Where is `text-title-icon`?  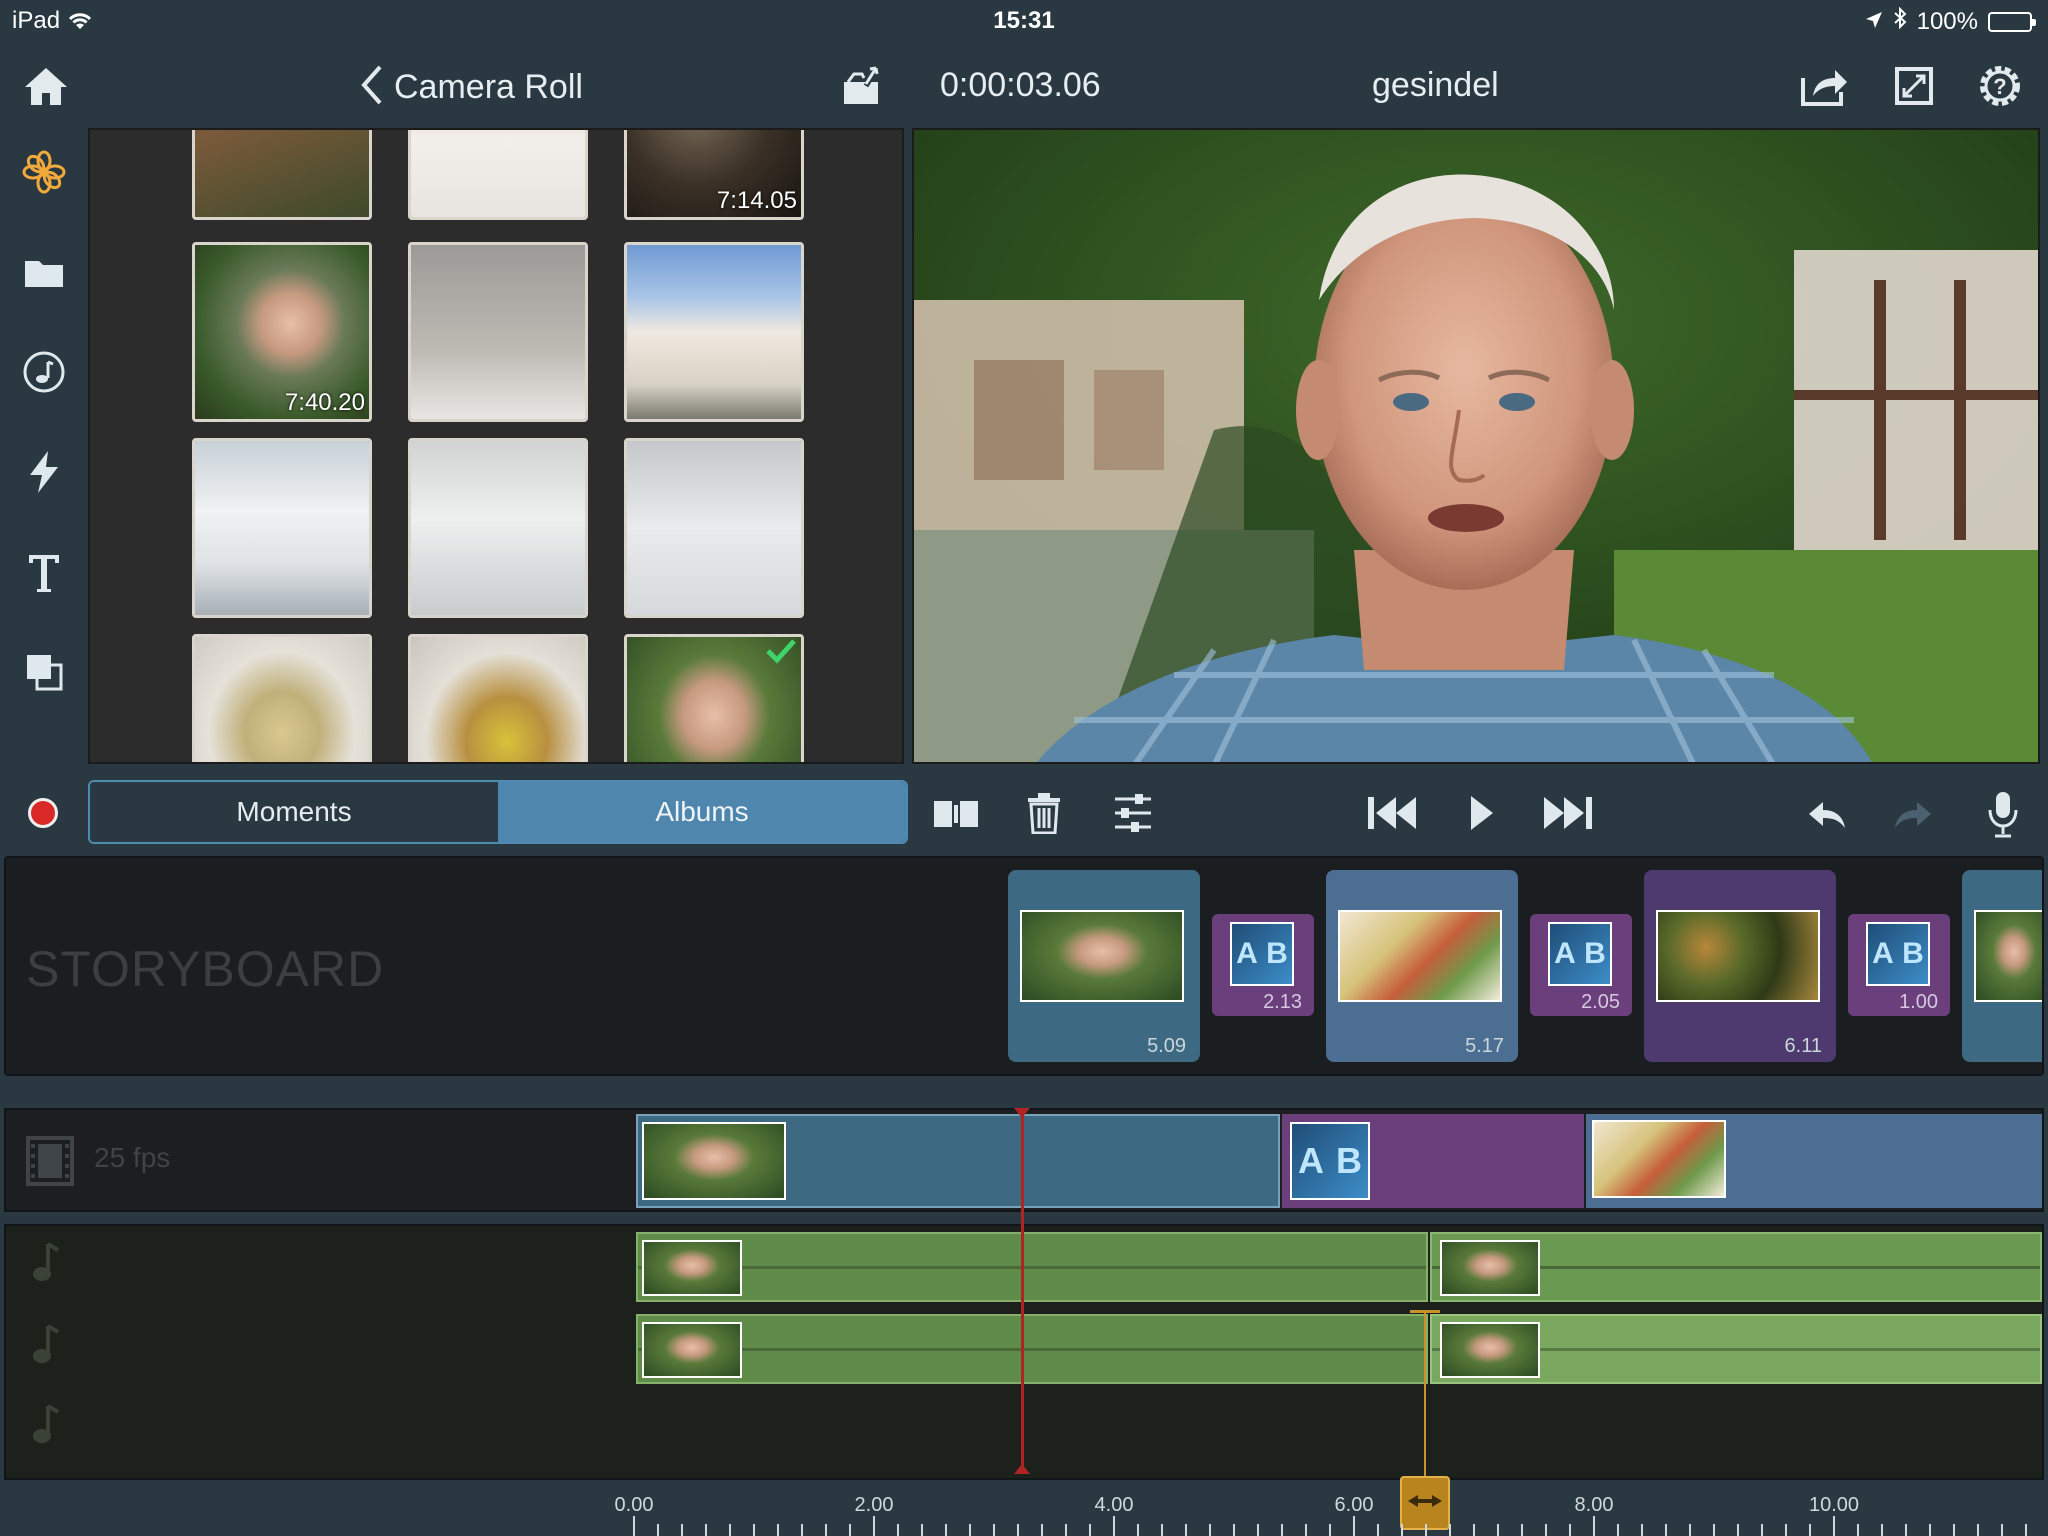 text-title-icon is located at coordinates (44, 572).